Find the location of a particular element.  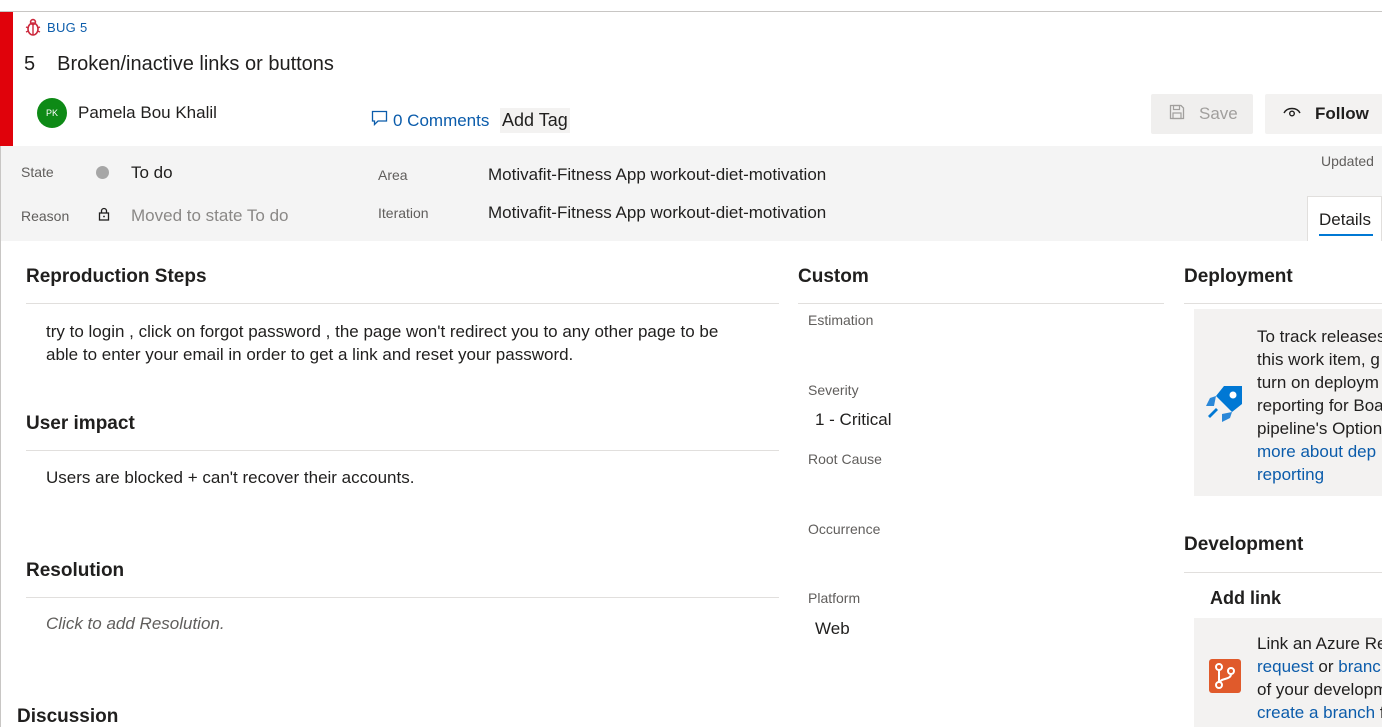

deployment-line: To track releases is located at coordinates (1319, 336).